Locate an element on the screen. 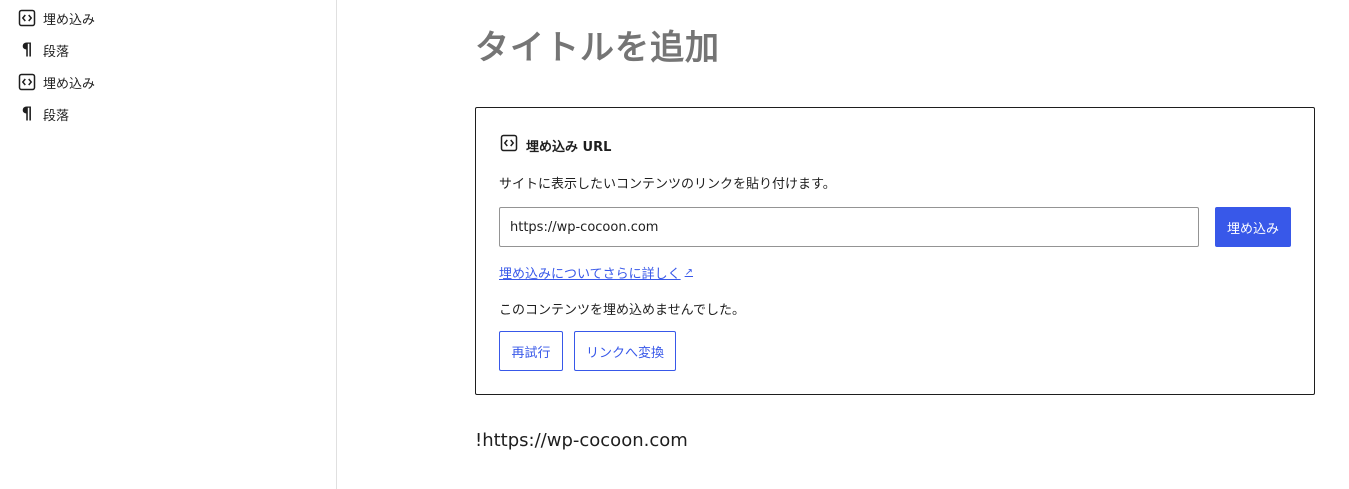  embed-instructions: サイトに表示したいコンテンツのリンクを貼り付けます。 is located at coordinates (667, 184).